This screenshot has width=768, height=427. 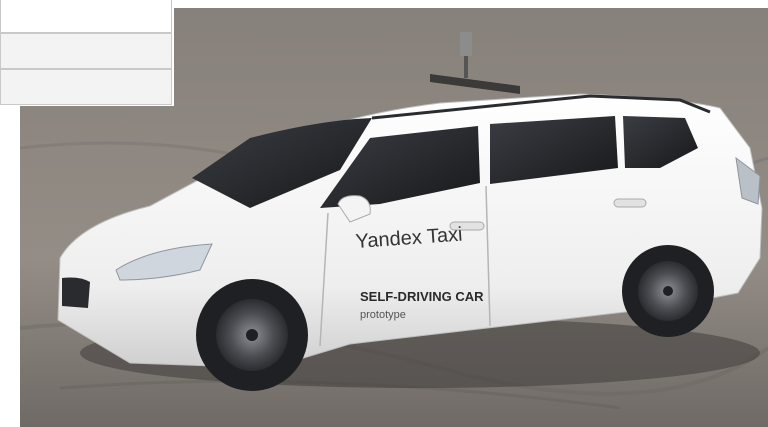 What do you see at coordinates (383, 315) in the screenshot?
I see `subline-decal: prototype` at bounding box center [383, 315].